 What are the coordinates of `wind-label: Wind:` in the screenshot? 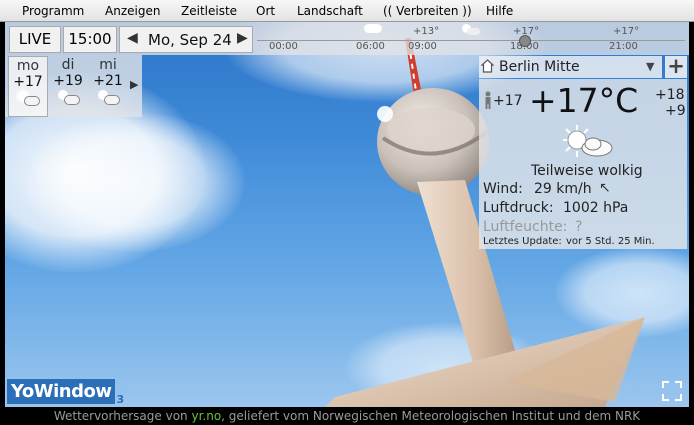 It's located at (503, 189).